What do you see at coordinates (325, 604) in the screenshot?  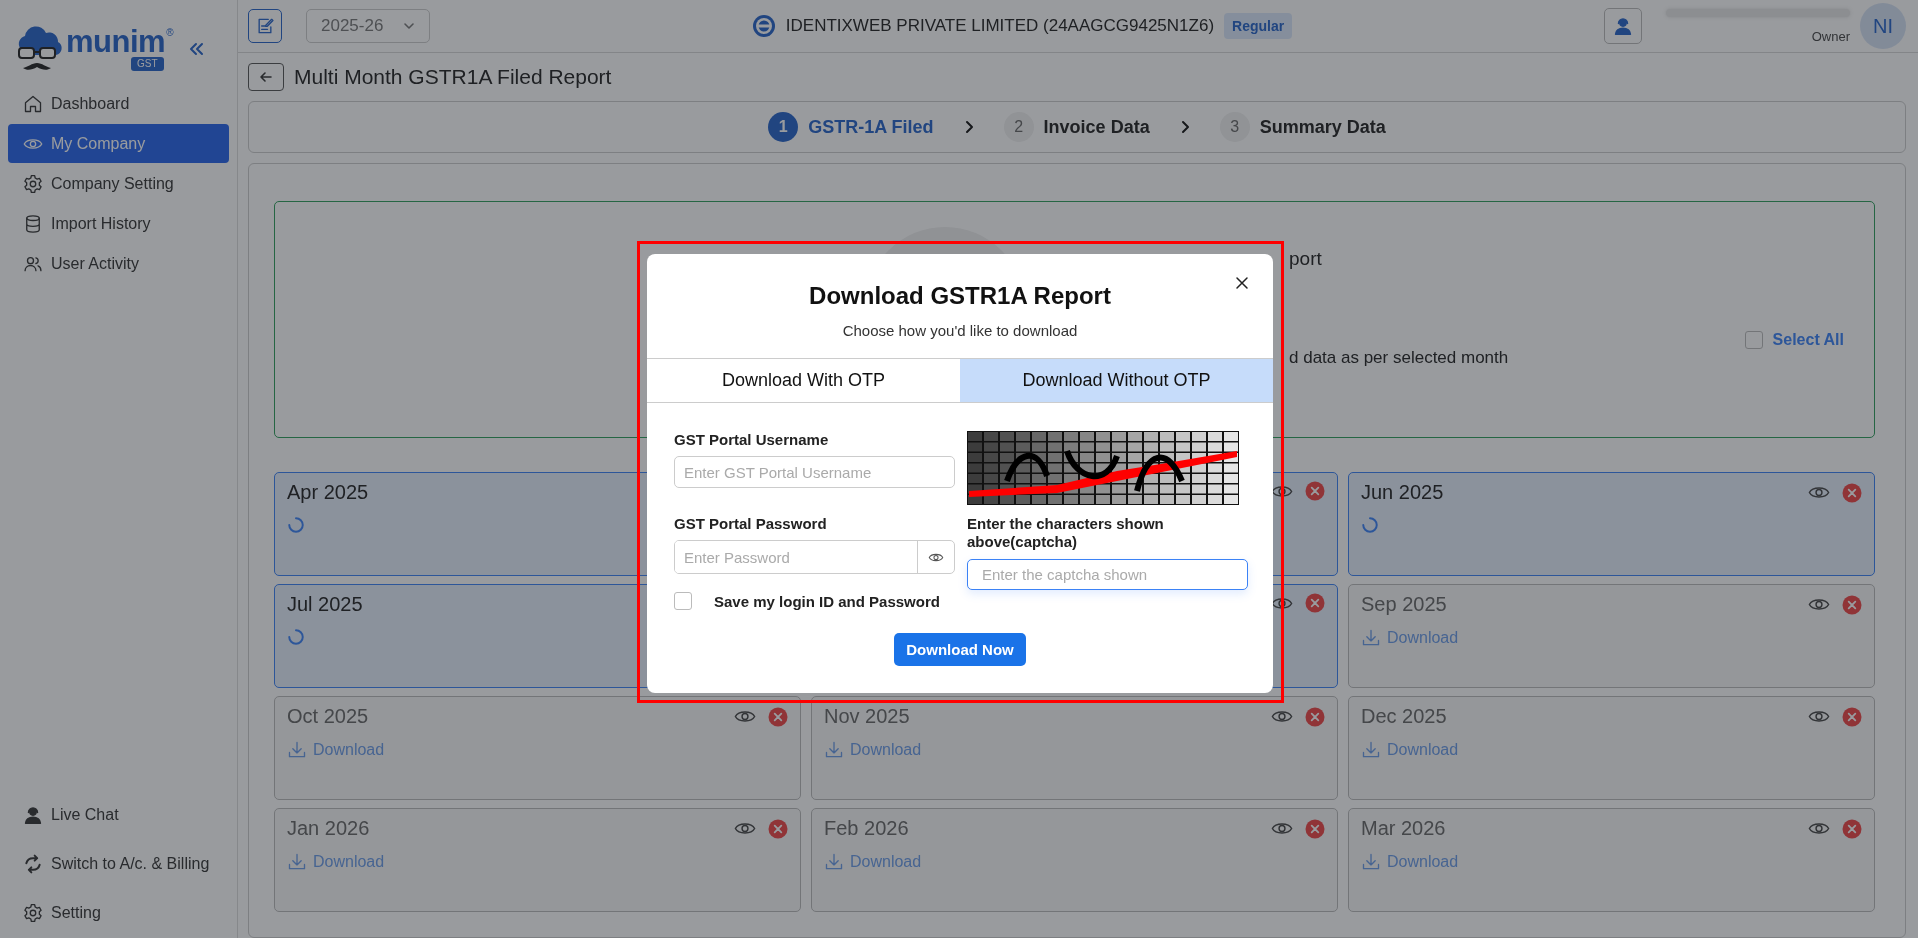 I see `month-title: Jul 2025` at bounding box center [325, 604].